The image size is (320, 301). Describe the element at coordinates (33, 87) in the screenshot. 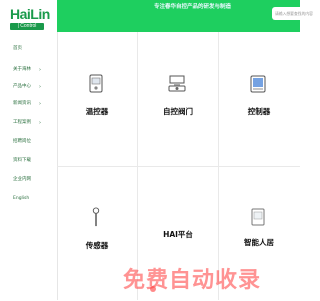

I see `sidebar-item-products: 产品中心 ›` at that location.